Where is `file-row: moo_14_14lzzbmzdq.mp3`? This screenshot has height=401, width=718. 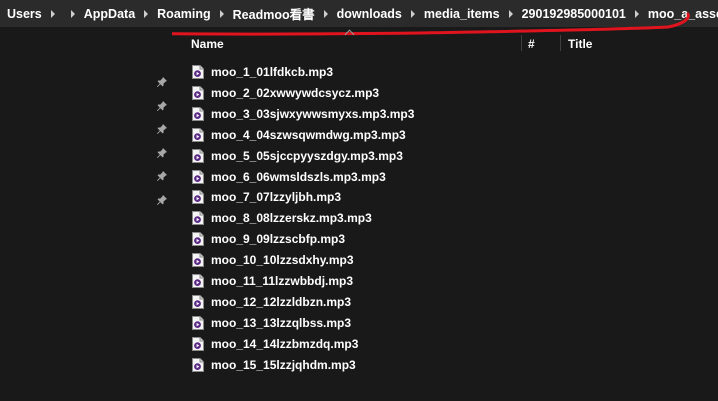 file-row: moo_14_14lzzbmzdq.mp3 is located at coordinates (275, 344).